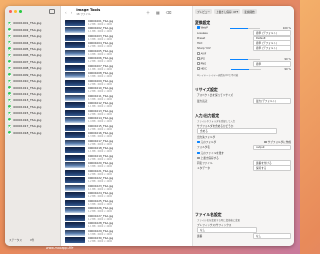 The image size is (320, 254). I want to click on output-original-radio, so click(198, 142).